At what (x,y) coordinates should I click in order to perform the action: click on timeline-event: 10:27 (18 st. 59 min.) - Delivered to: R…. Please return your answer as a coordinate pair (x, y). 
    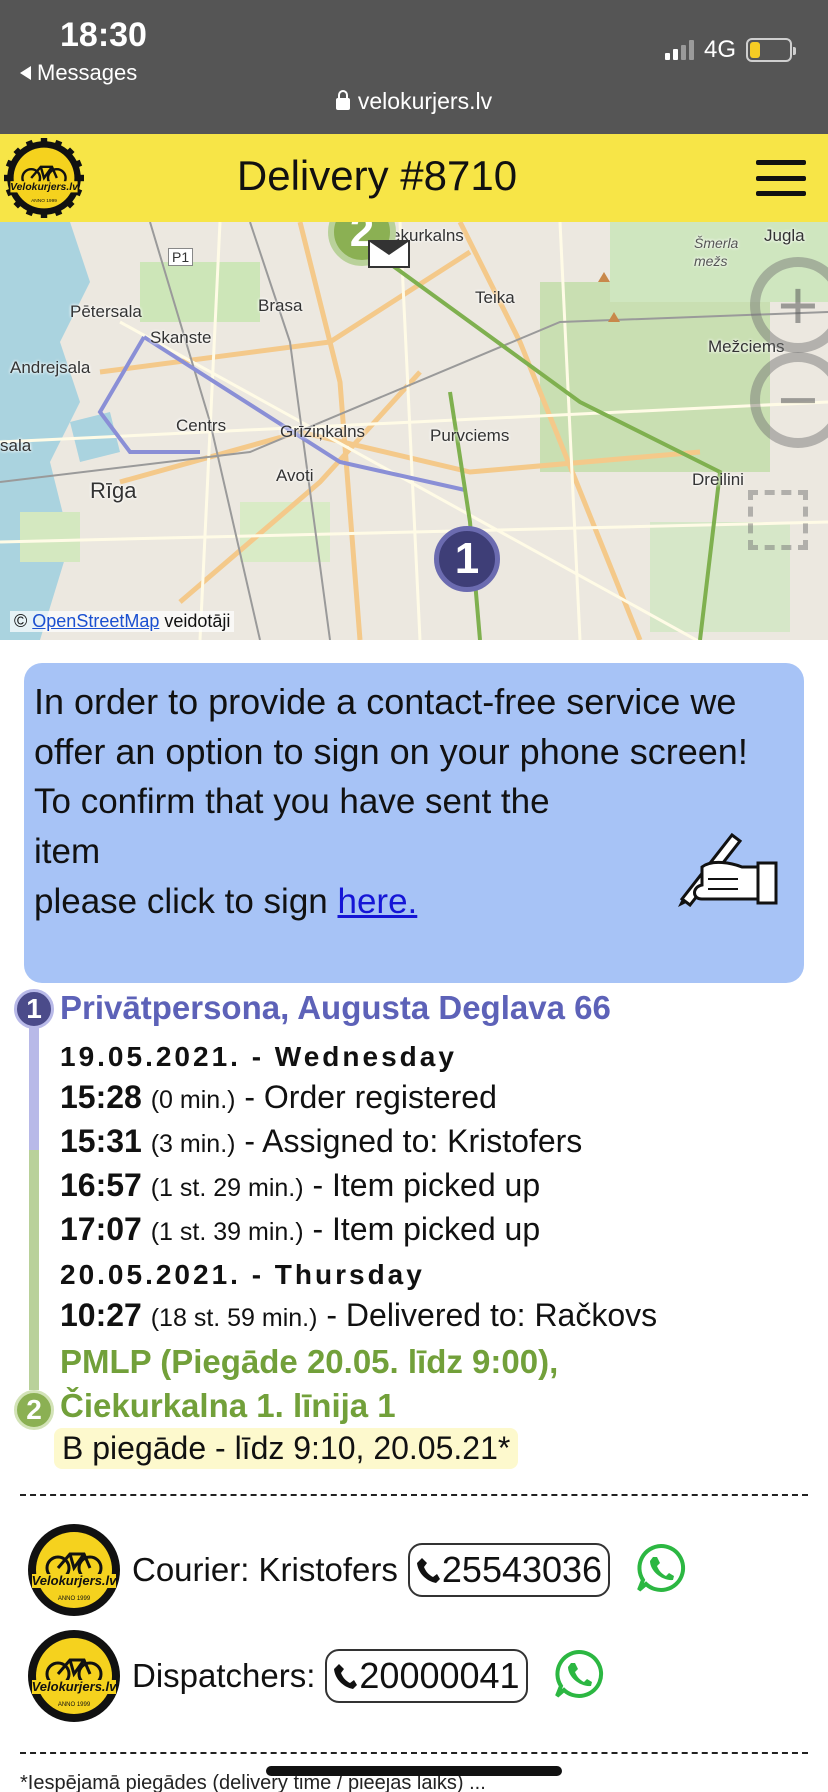
    Looking at the image, I should click on (359, 1315).